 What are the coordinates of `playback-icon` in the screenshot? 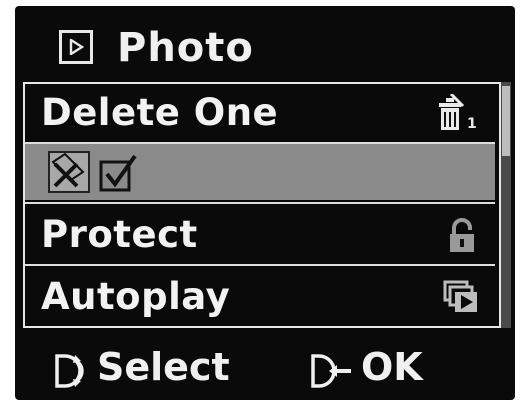 It's located at (76, 47).